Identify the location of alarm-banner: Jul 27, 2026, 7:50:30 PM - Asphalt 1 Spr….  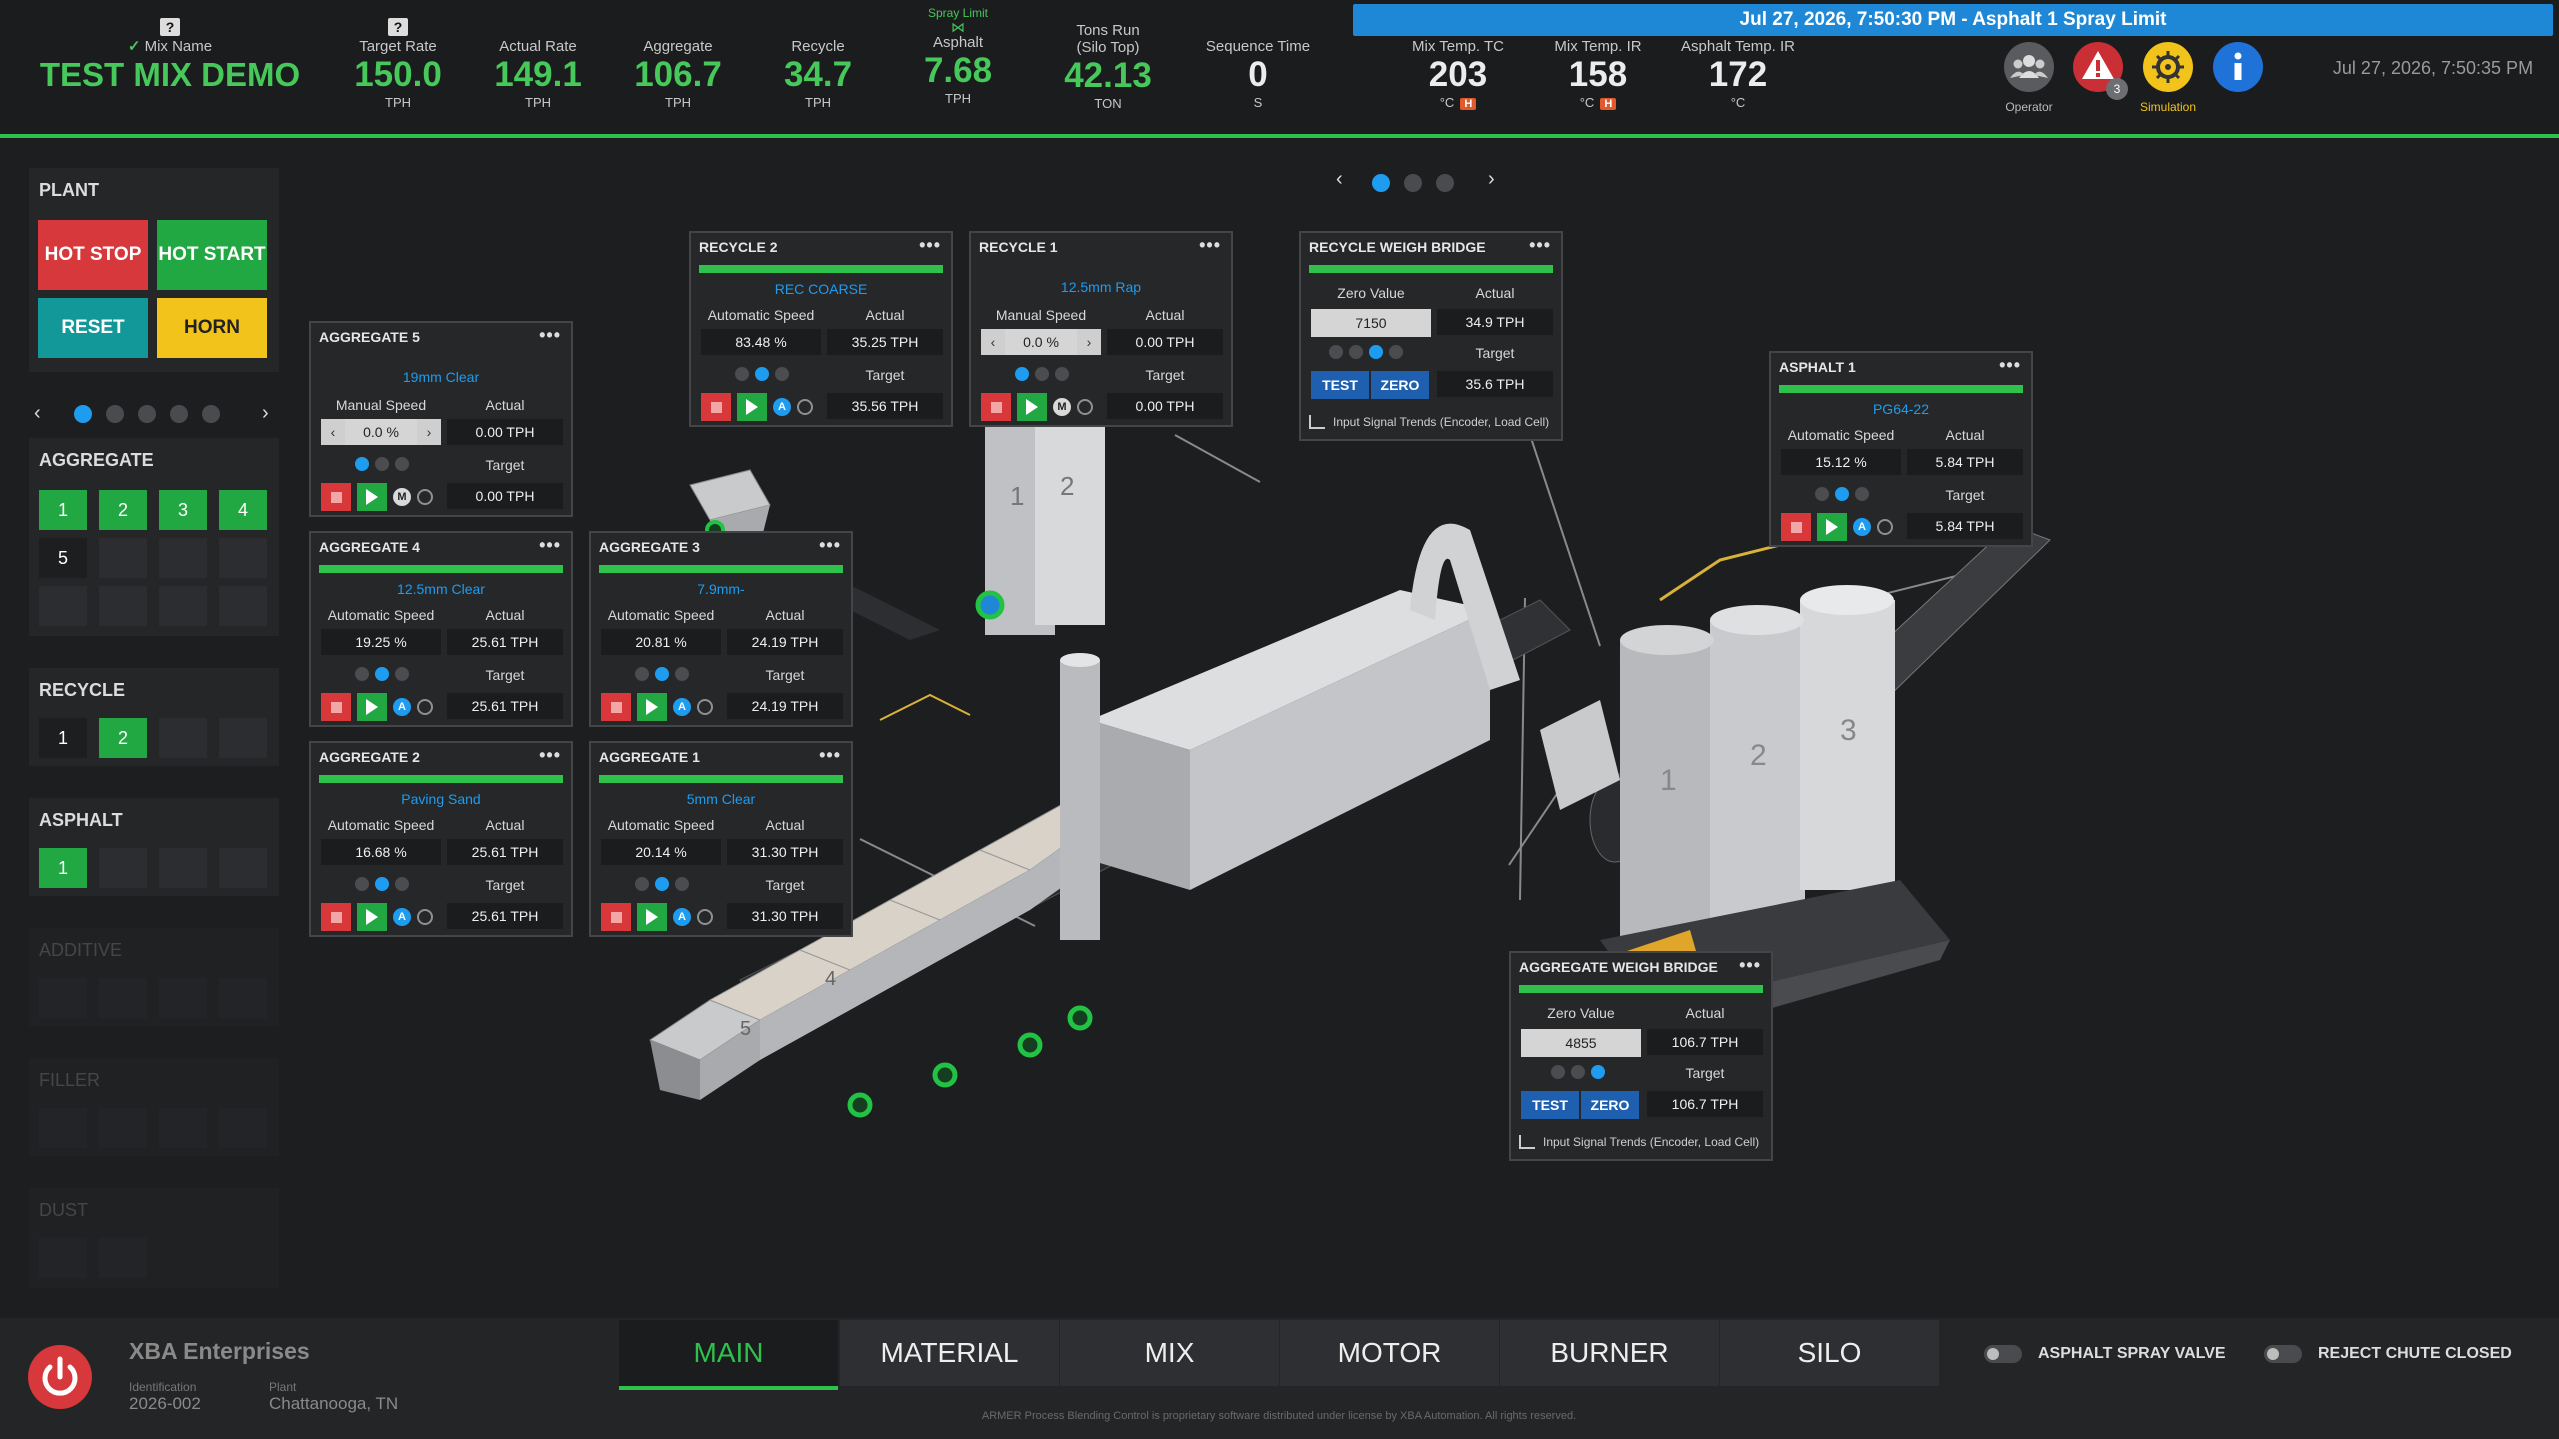
(1953, 20).